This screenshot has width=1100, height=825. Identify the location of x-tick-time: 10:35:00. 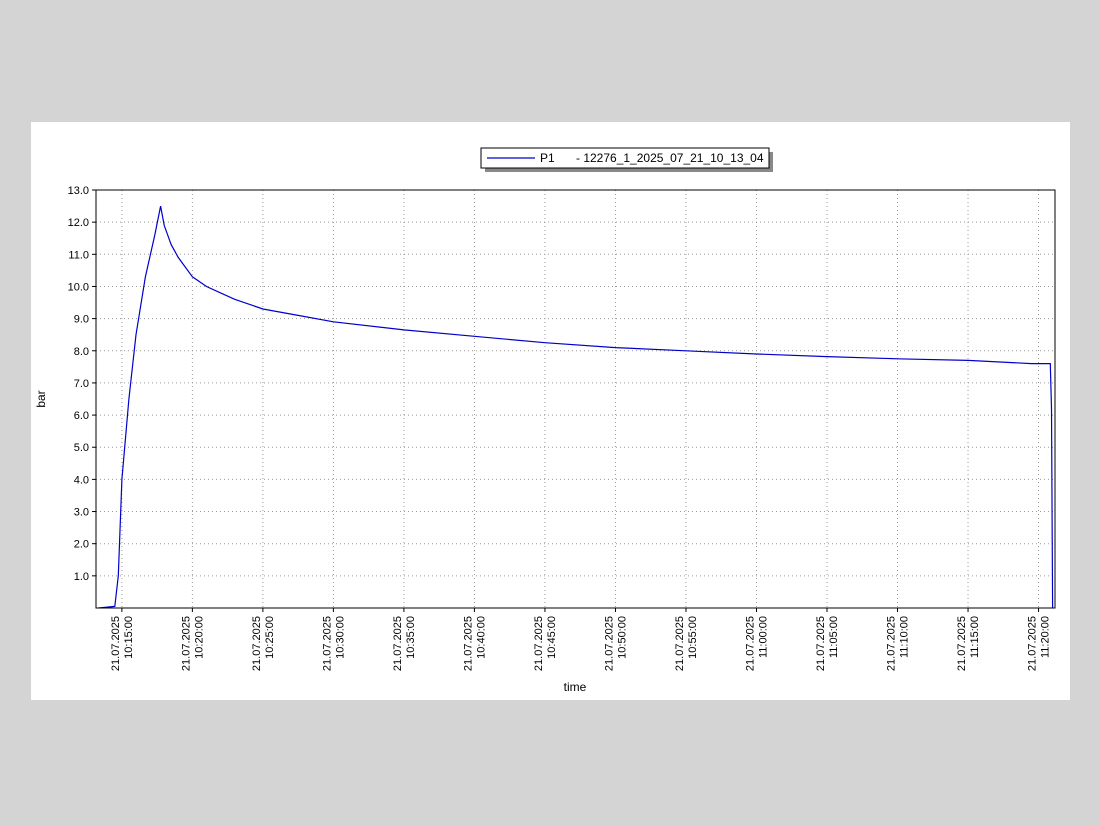
(411, 637).